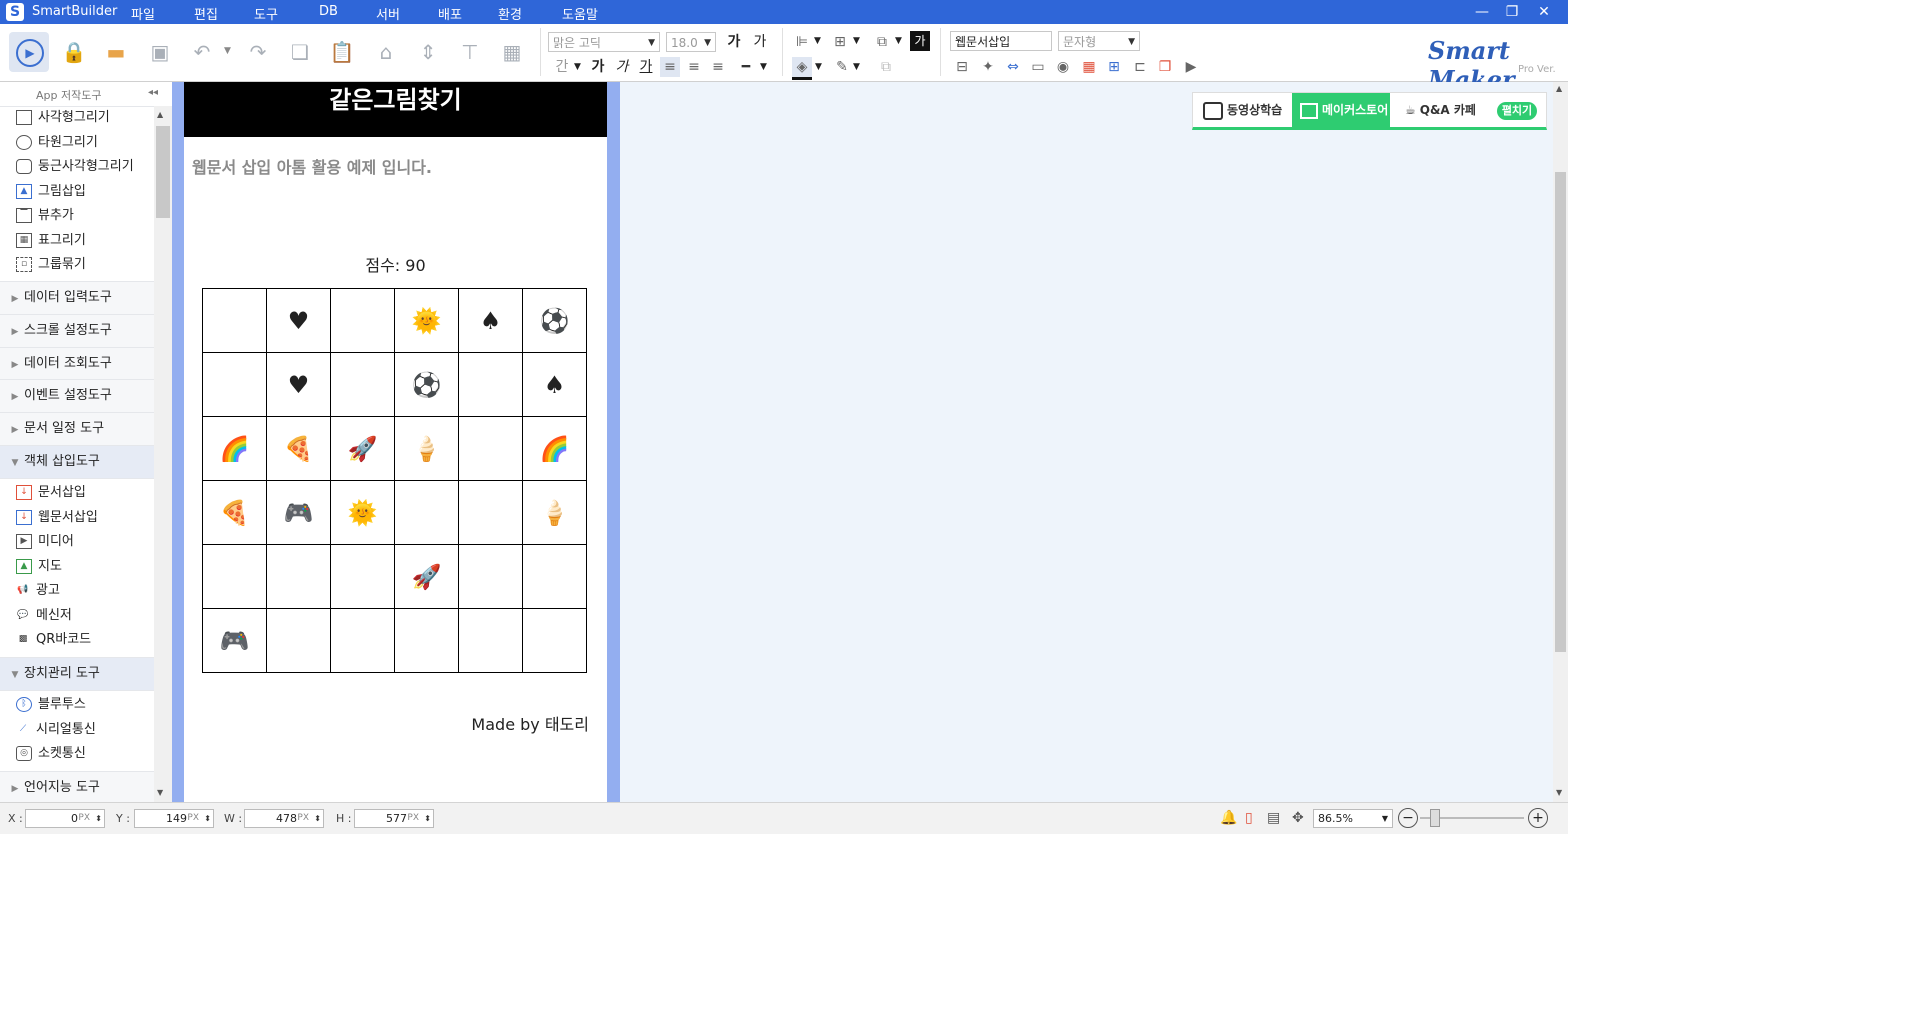 The image size is (1920, 1020). What do you see at coordinates (39, 567) in the screenshot?
I see `tool-map: ▲ 지도` at bounding box center [39, 567].